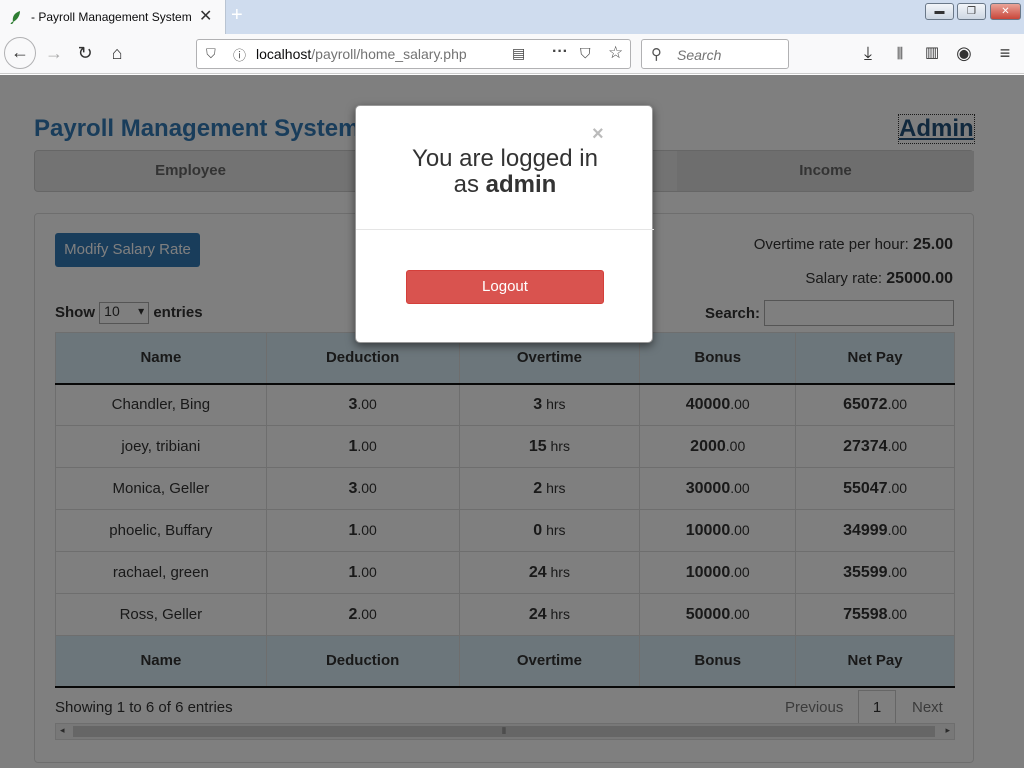  I want to click on reader-view-icon: ▤, so click(518, 53).